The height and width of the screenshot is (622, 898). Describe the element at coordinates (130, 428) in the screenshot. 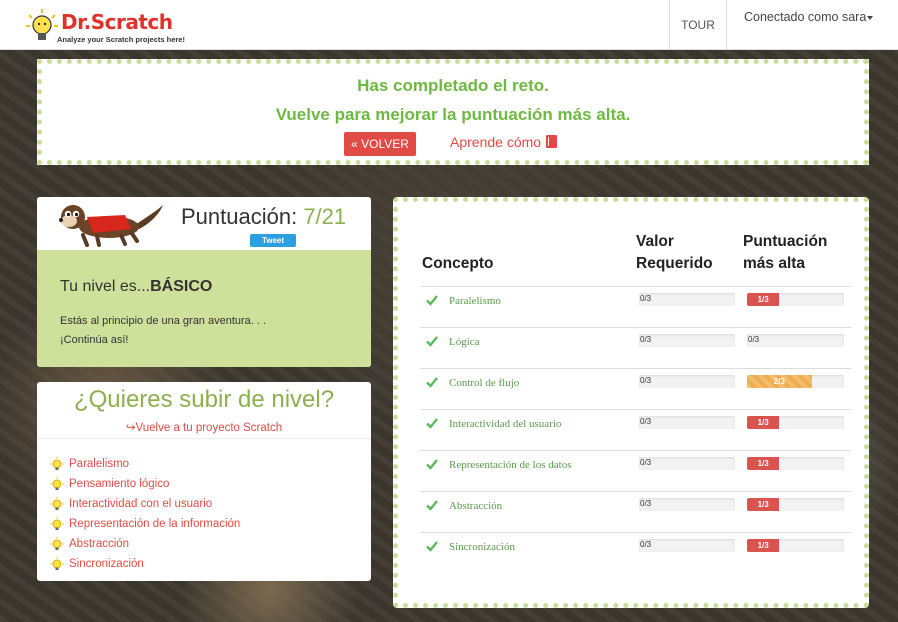

I see `external-link-icon: ↪` at that location.